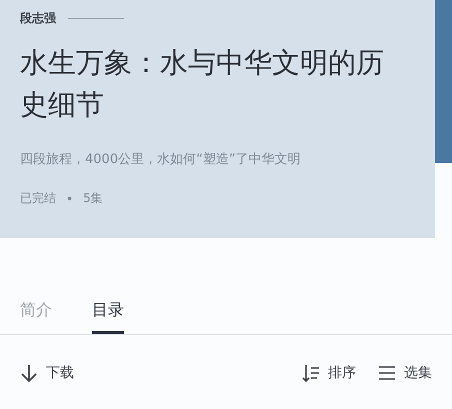 This screenshot has height=409, width=452. What do you see at coordinates (387, 373) in the screenshot?
I see `list-icon` at bounding box center [387, 373].